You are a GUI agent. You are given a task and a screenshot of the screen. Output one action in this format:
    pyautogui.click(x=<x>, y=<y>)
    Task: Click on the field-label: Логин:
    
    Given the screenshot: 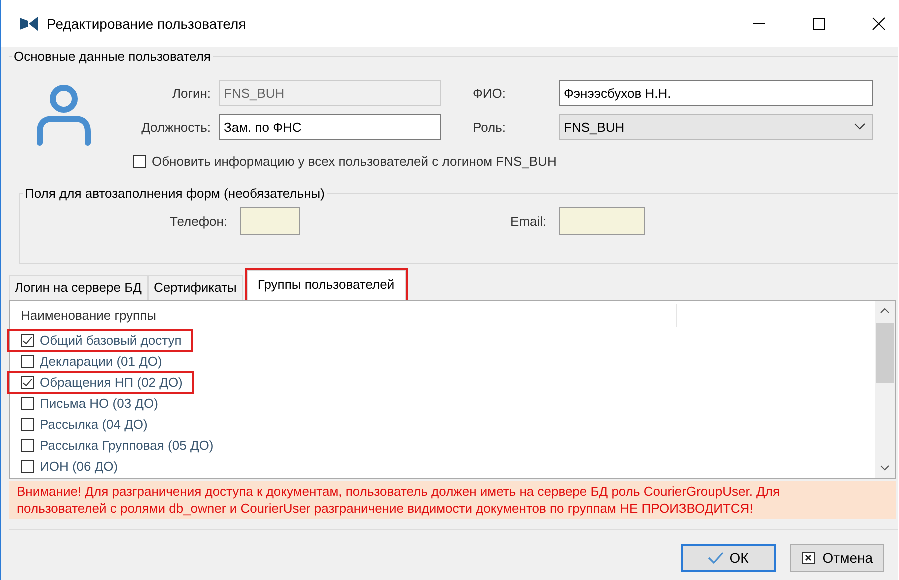 What is the action you would take?
    pyautogui.click(x=191, y=93)
    